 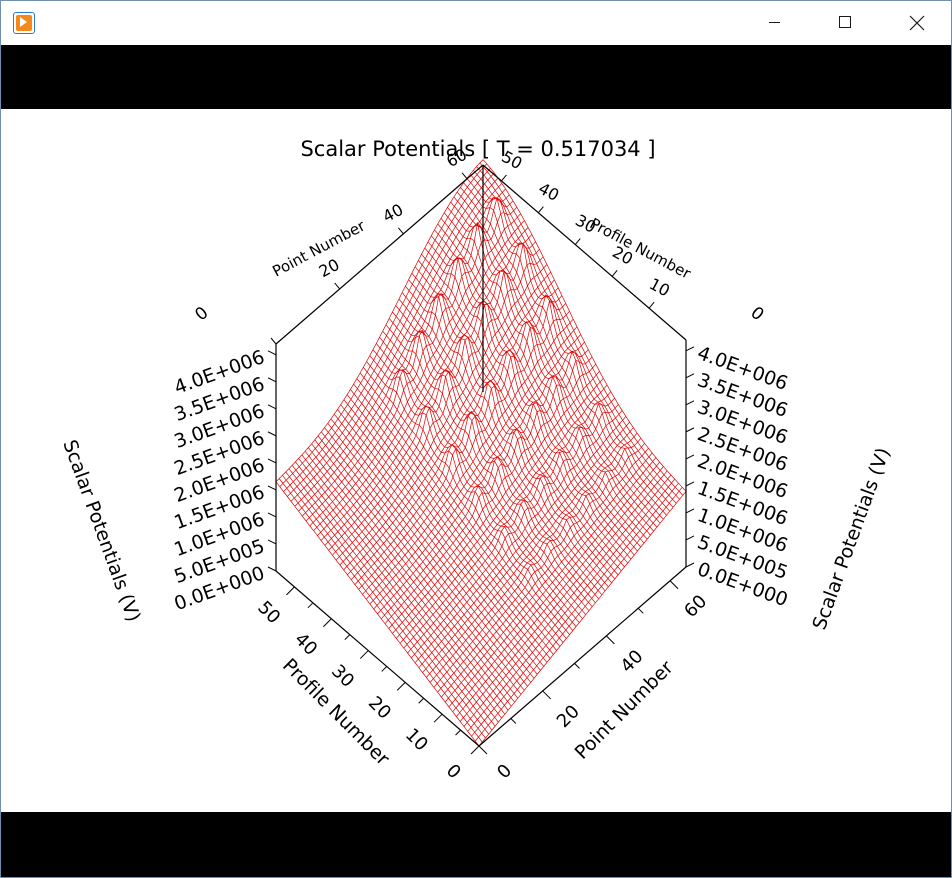 I want to click on profile-tick-label: 50, so click(x=268, y=612).